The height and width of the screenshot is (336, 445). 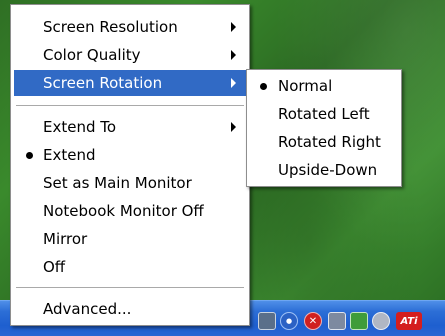 I want to click on submenu-item-rotated-left: Rotated Left, so click(x=324, y=114).